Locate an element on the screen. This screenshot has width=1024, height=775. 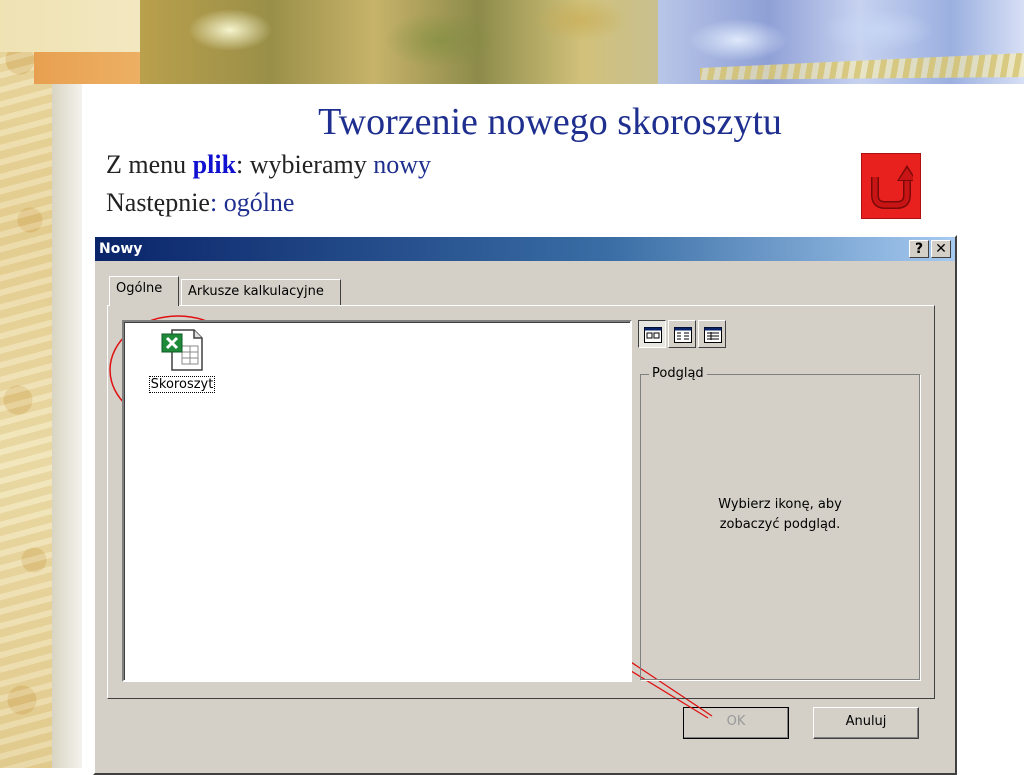
details-view-button is located at coordinates (712, 334).